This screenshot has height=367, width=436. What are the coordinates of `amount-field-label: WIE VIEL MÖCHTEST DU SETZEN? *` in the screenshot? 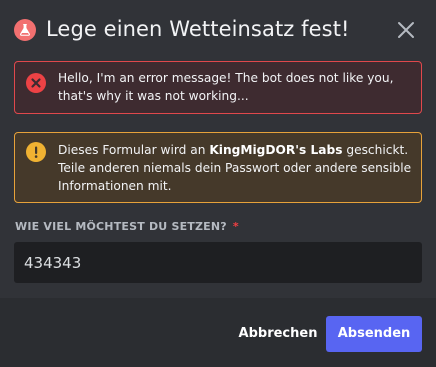 It's located at (127, 226).